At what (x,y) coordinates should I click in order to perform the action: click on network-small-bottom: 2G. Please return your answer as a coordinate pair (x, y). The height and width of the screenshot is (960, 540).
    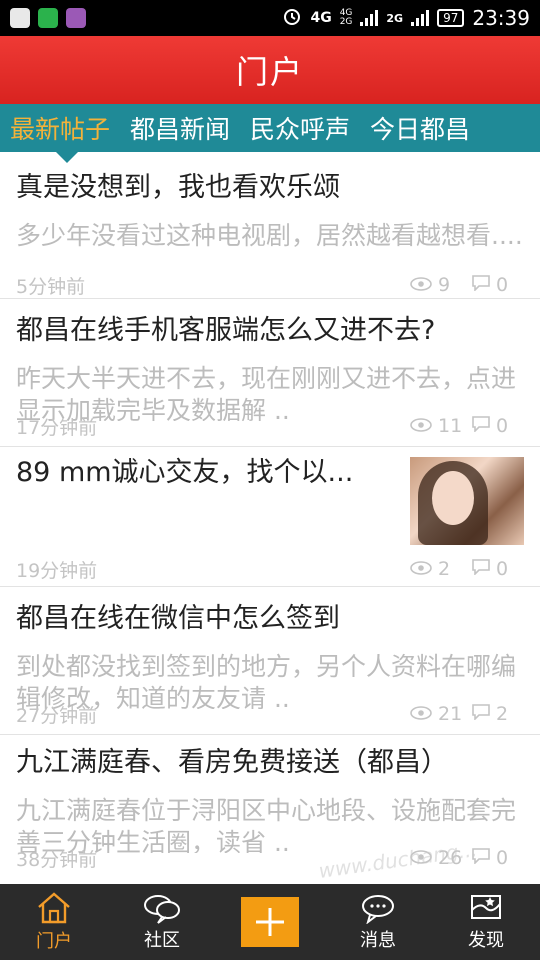
    Looking at the image, I should click on (346, 22).